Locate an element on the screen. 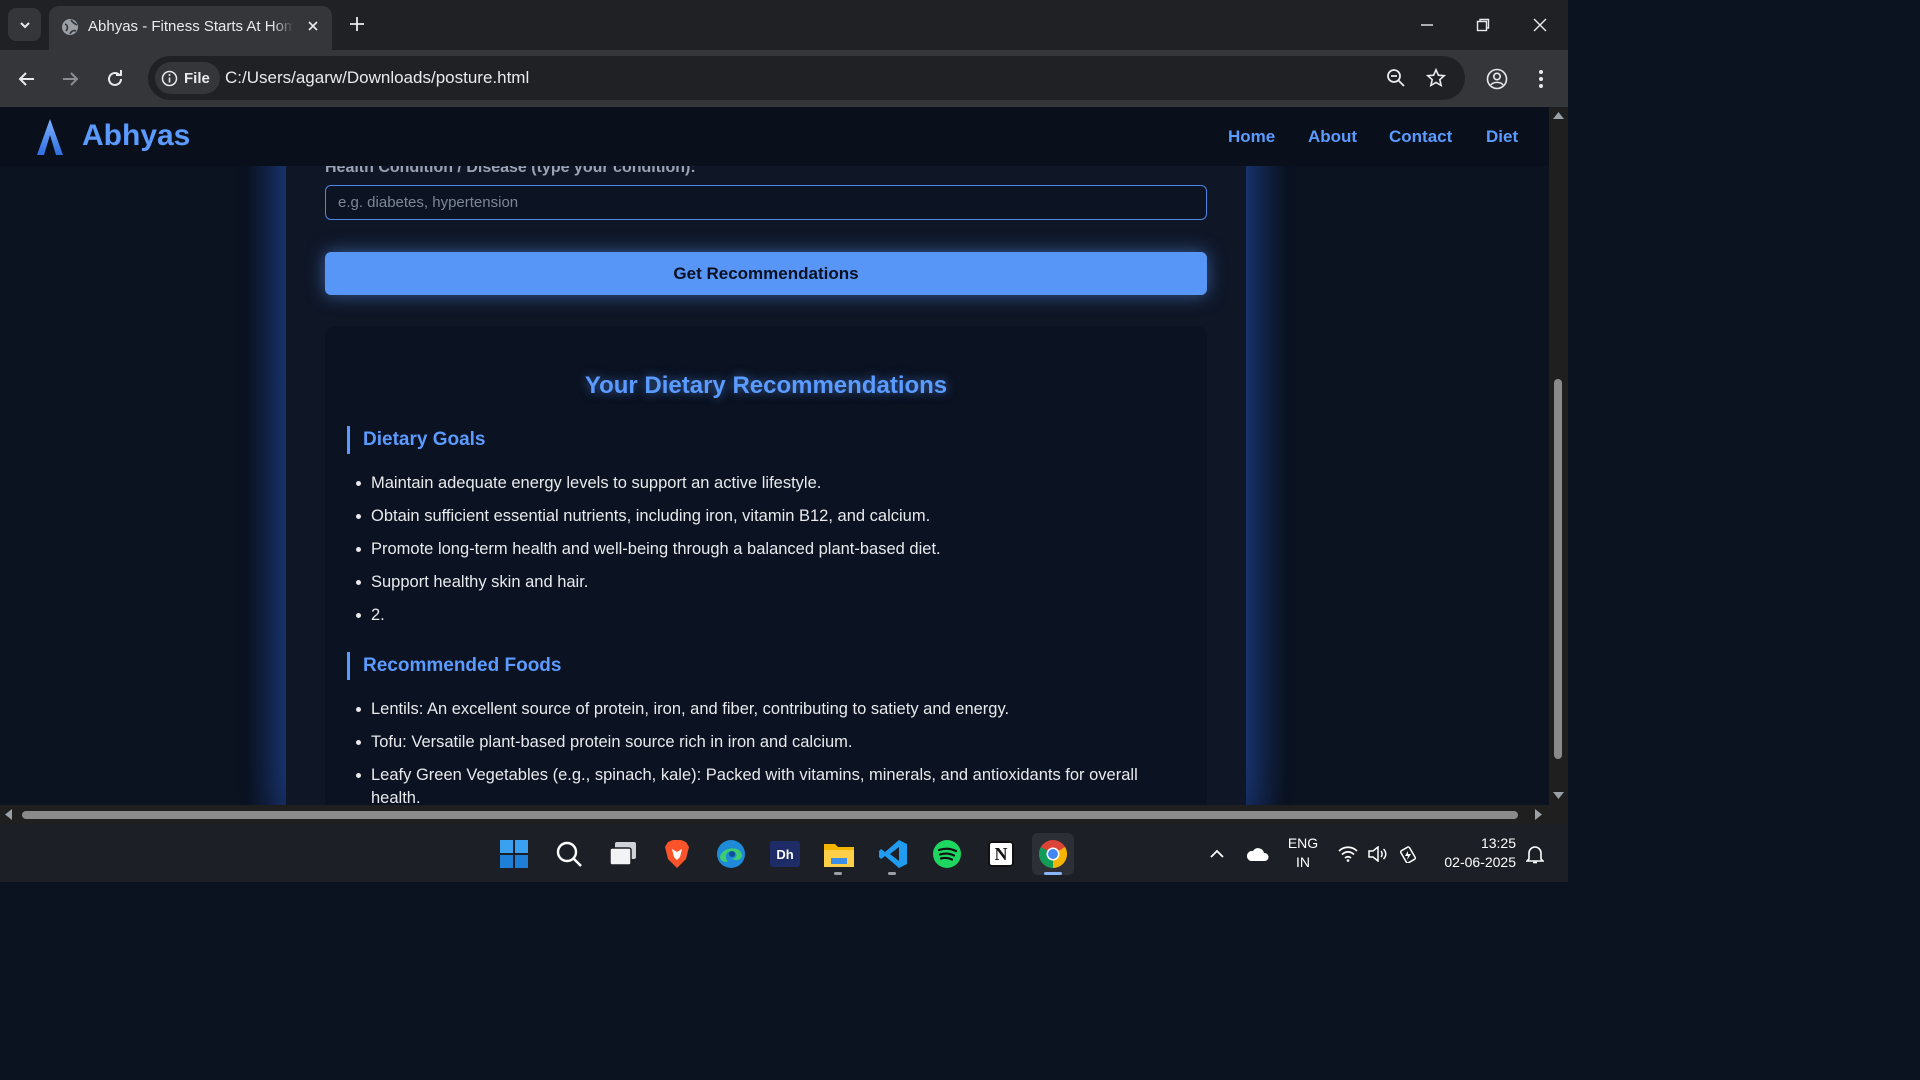 The height and width of the screenshot is (1080, 1920). dh-app: Dh is located at coordinates (785, 854).